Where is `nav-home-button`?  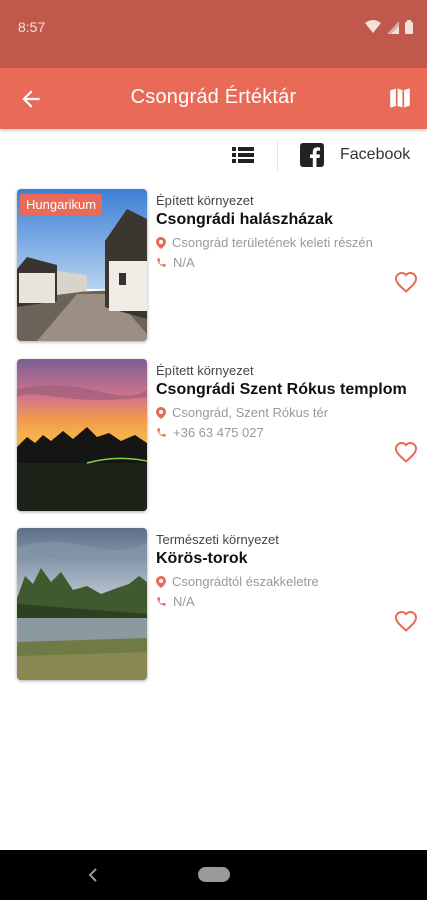
nav-home-button is located at coordinates (214, 874).